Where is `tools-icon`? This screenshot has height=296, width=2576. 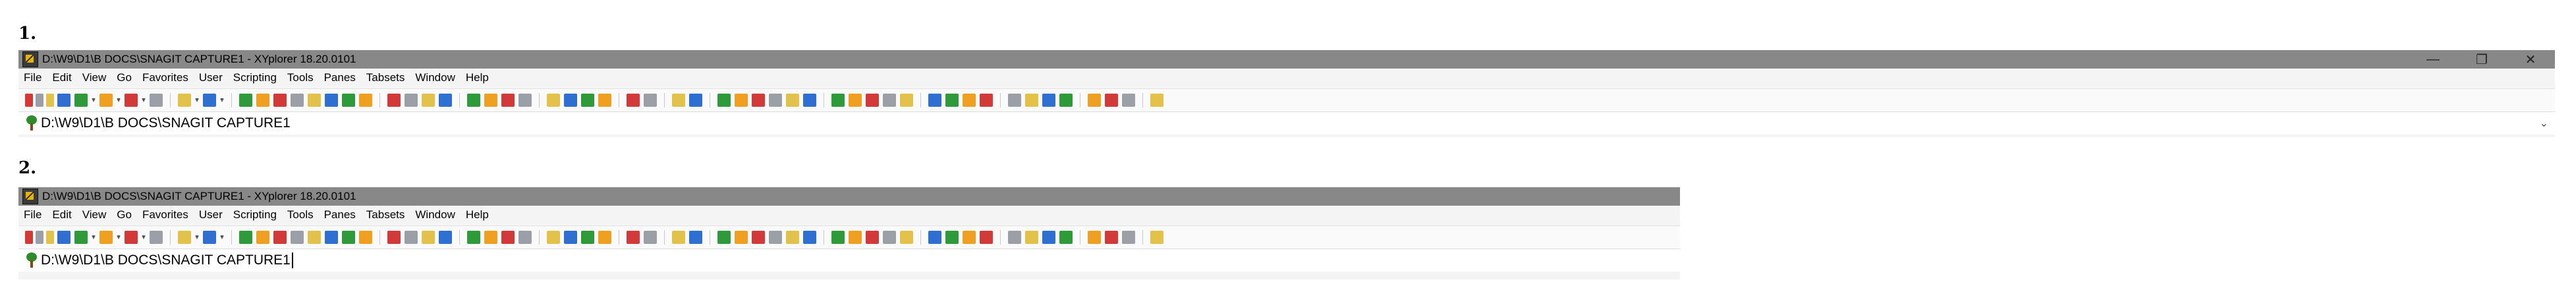 tools-icon is located at coordinates (678, 237).